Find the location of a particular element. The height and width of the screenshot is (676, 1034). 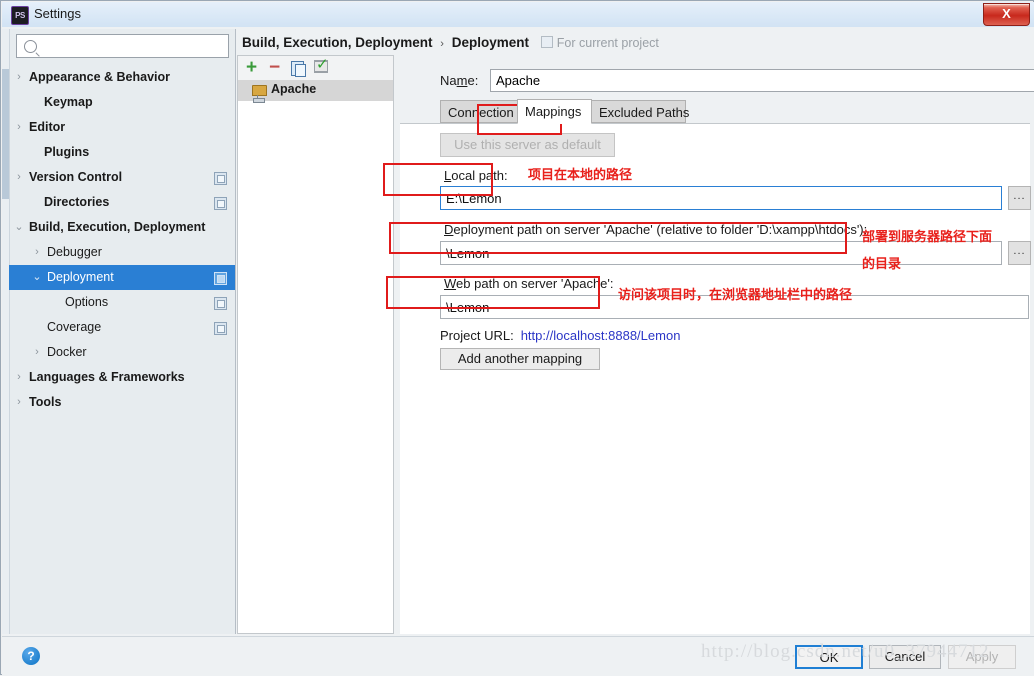

sidebar-item-deployment: ⌄ Deployment is located at coordinates (122, 277).